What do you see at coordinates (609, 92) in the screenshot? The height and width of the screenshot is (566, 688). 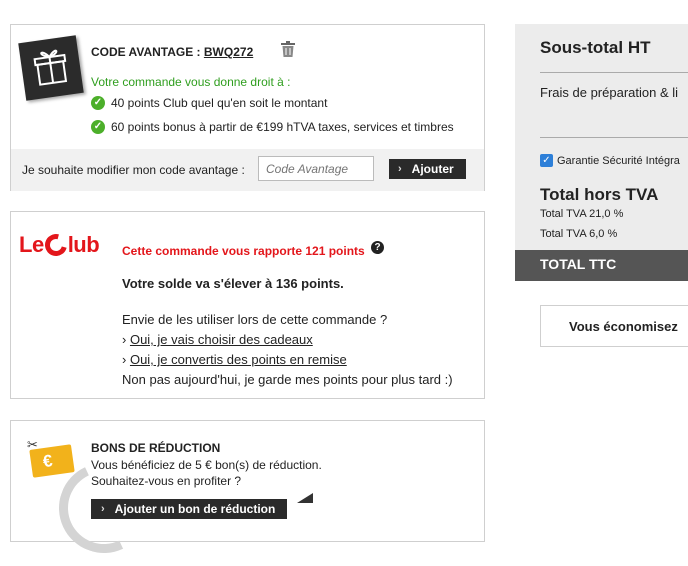 I see `frais-label: Frais de préparation & li` at bounding box center [609, 92].